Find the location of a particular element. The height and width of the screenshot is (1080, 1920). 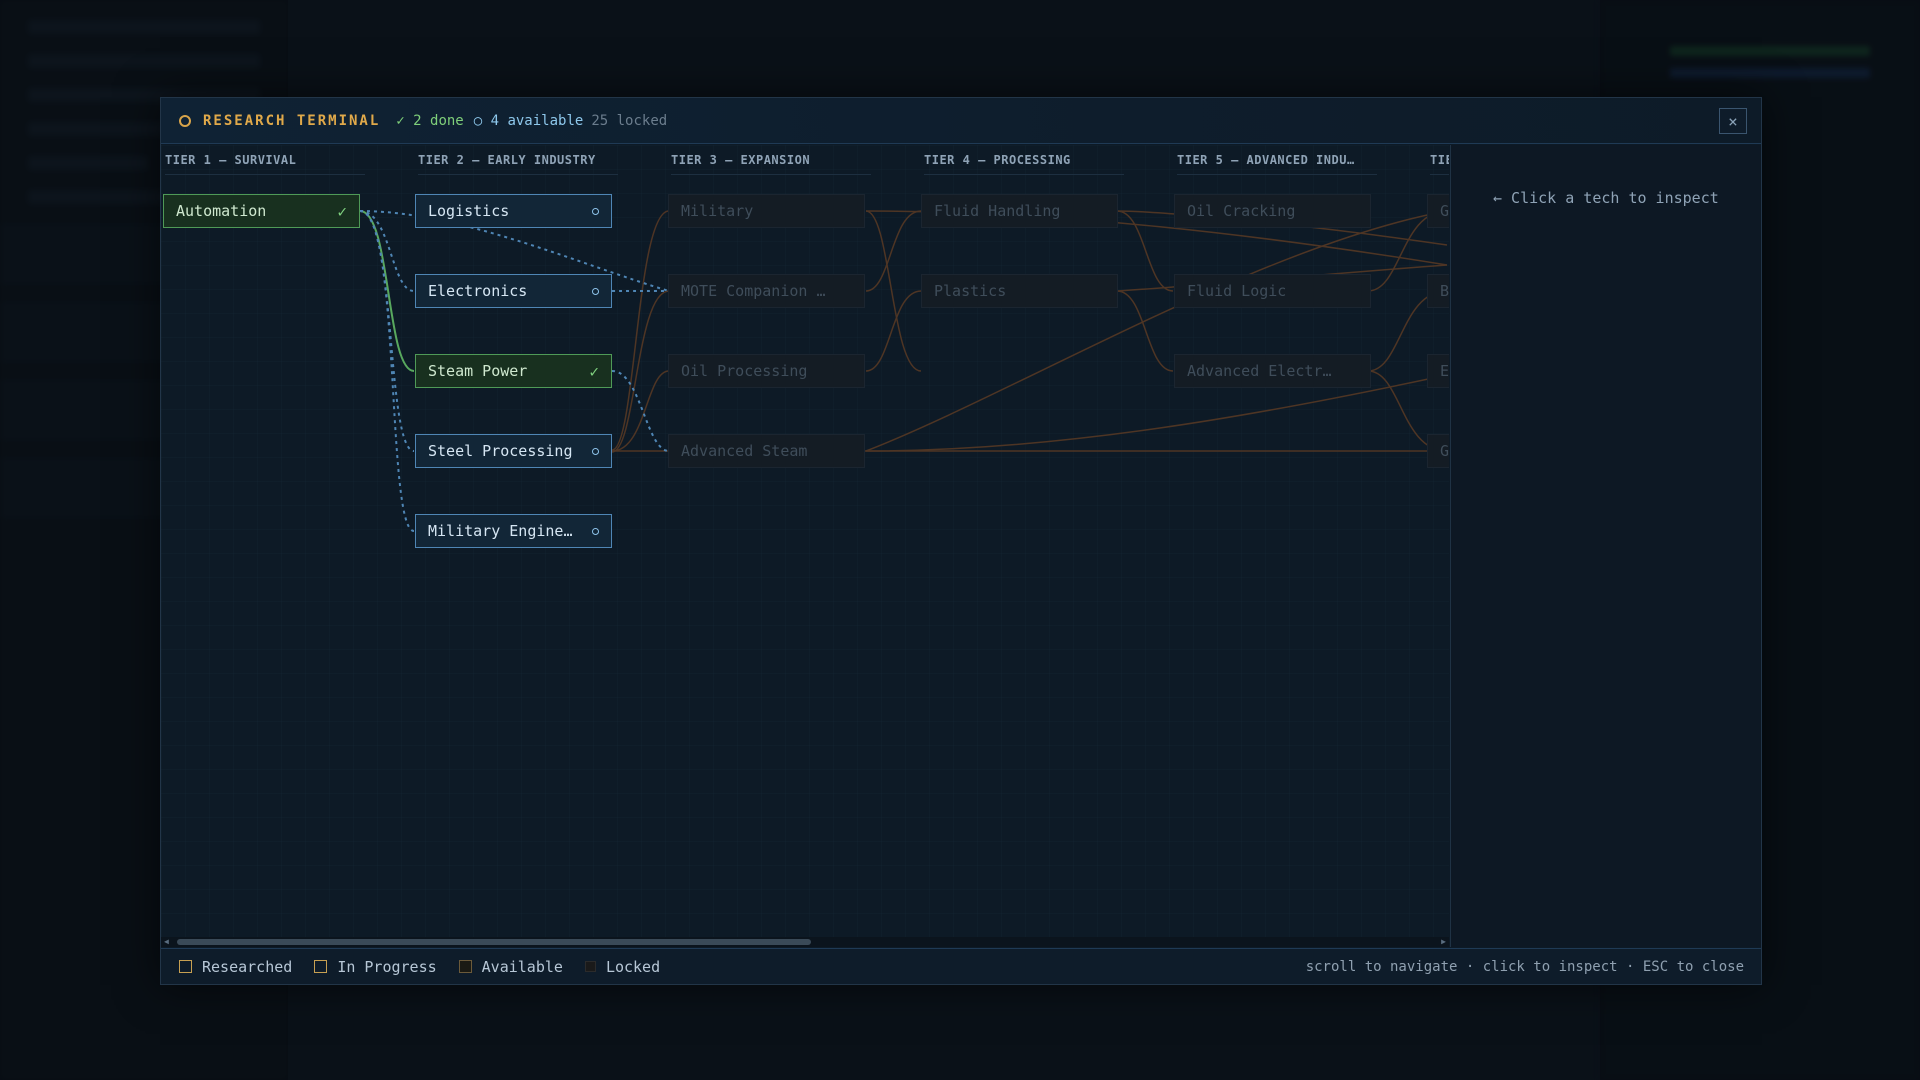

in-progress-swatch-icon is located at coordinates (321, 966).